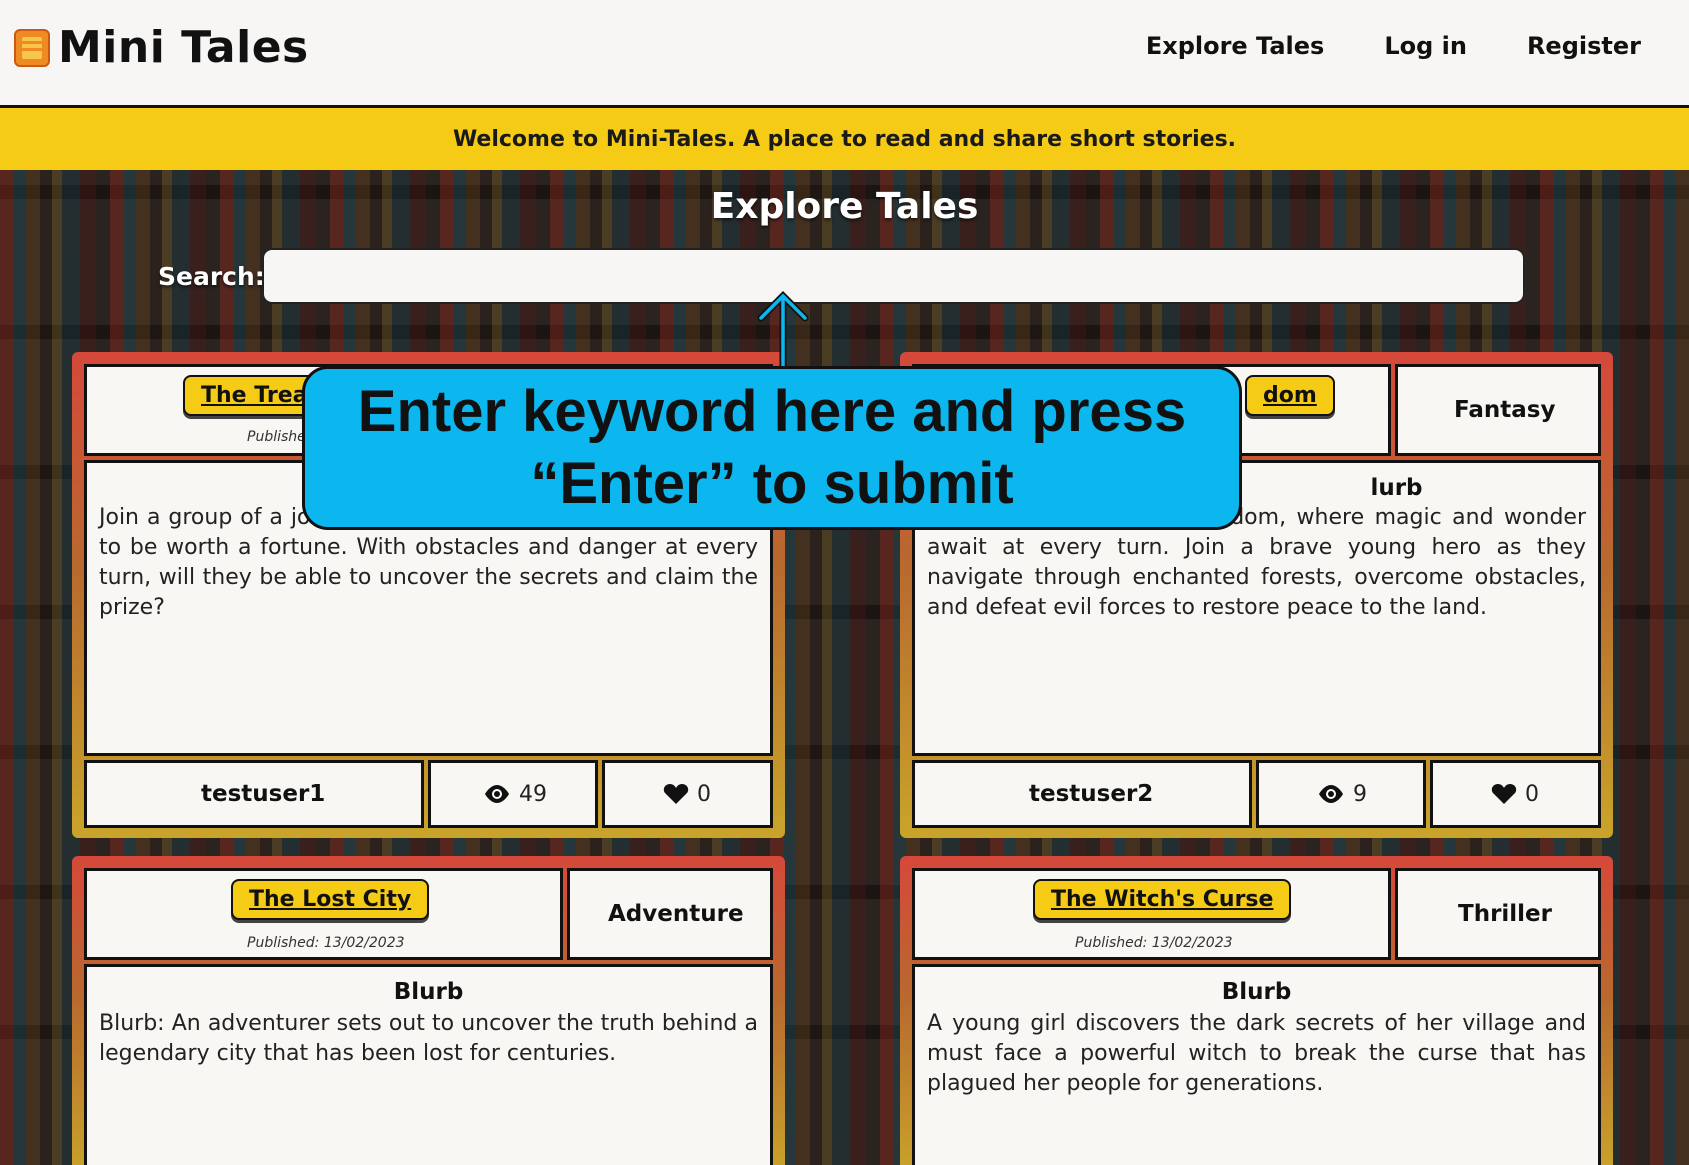  I want to click on views-box: 9, so click(1341, 794).